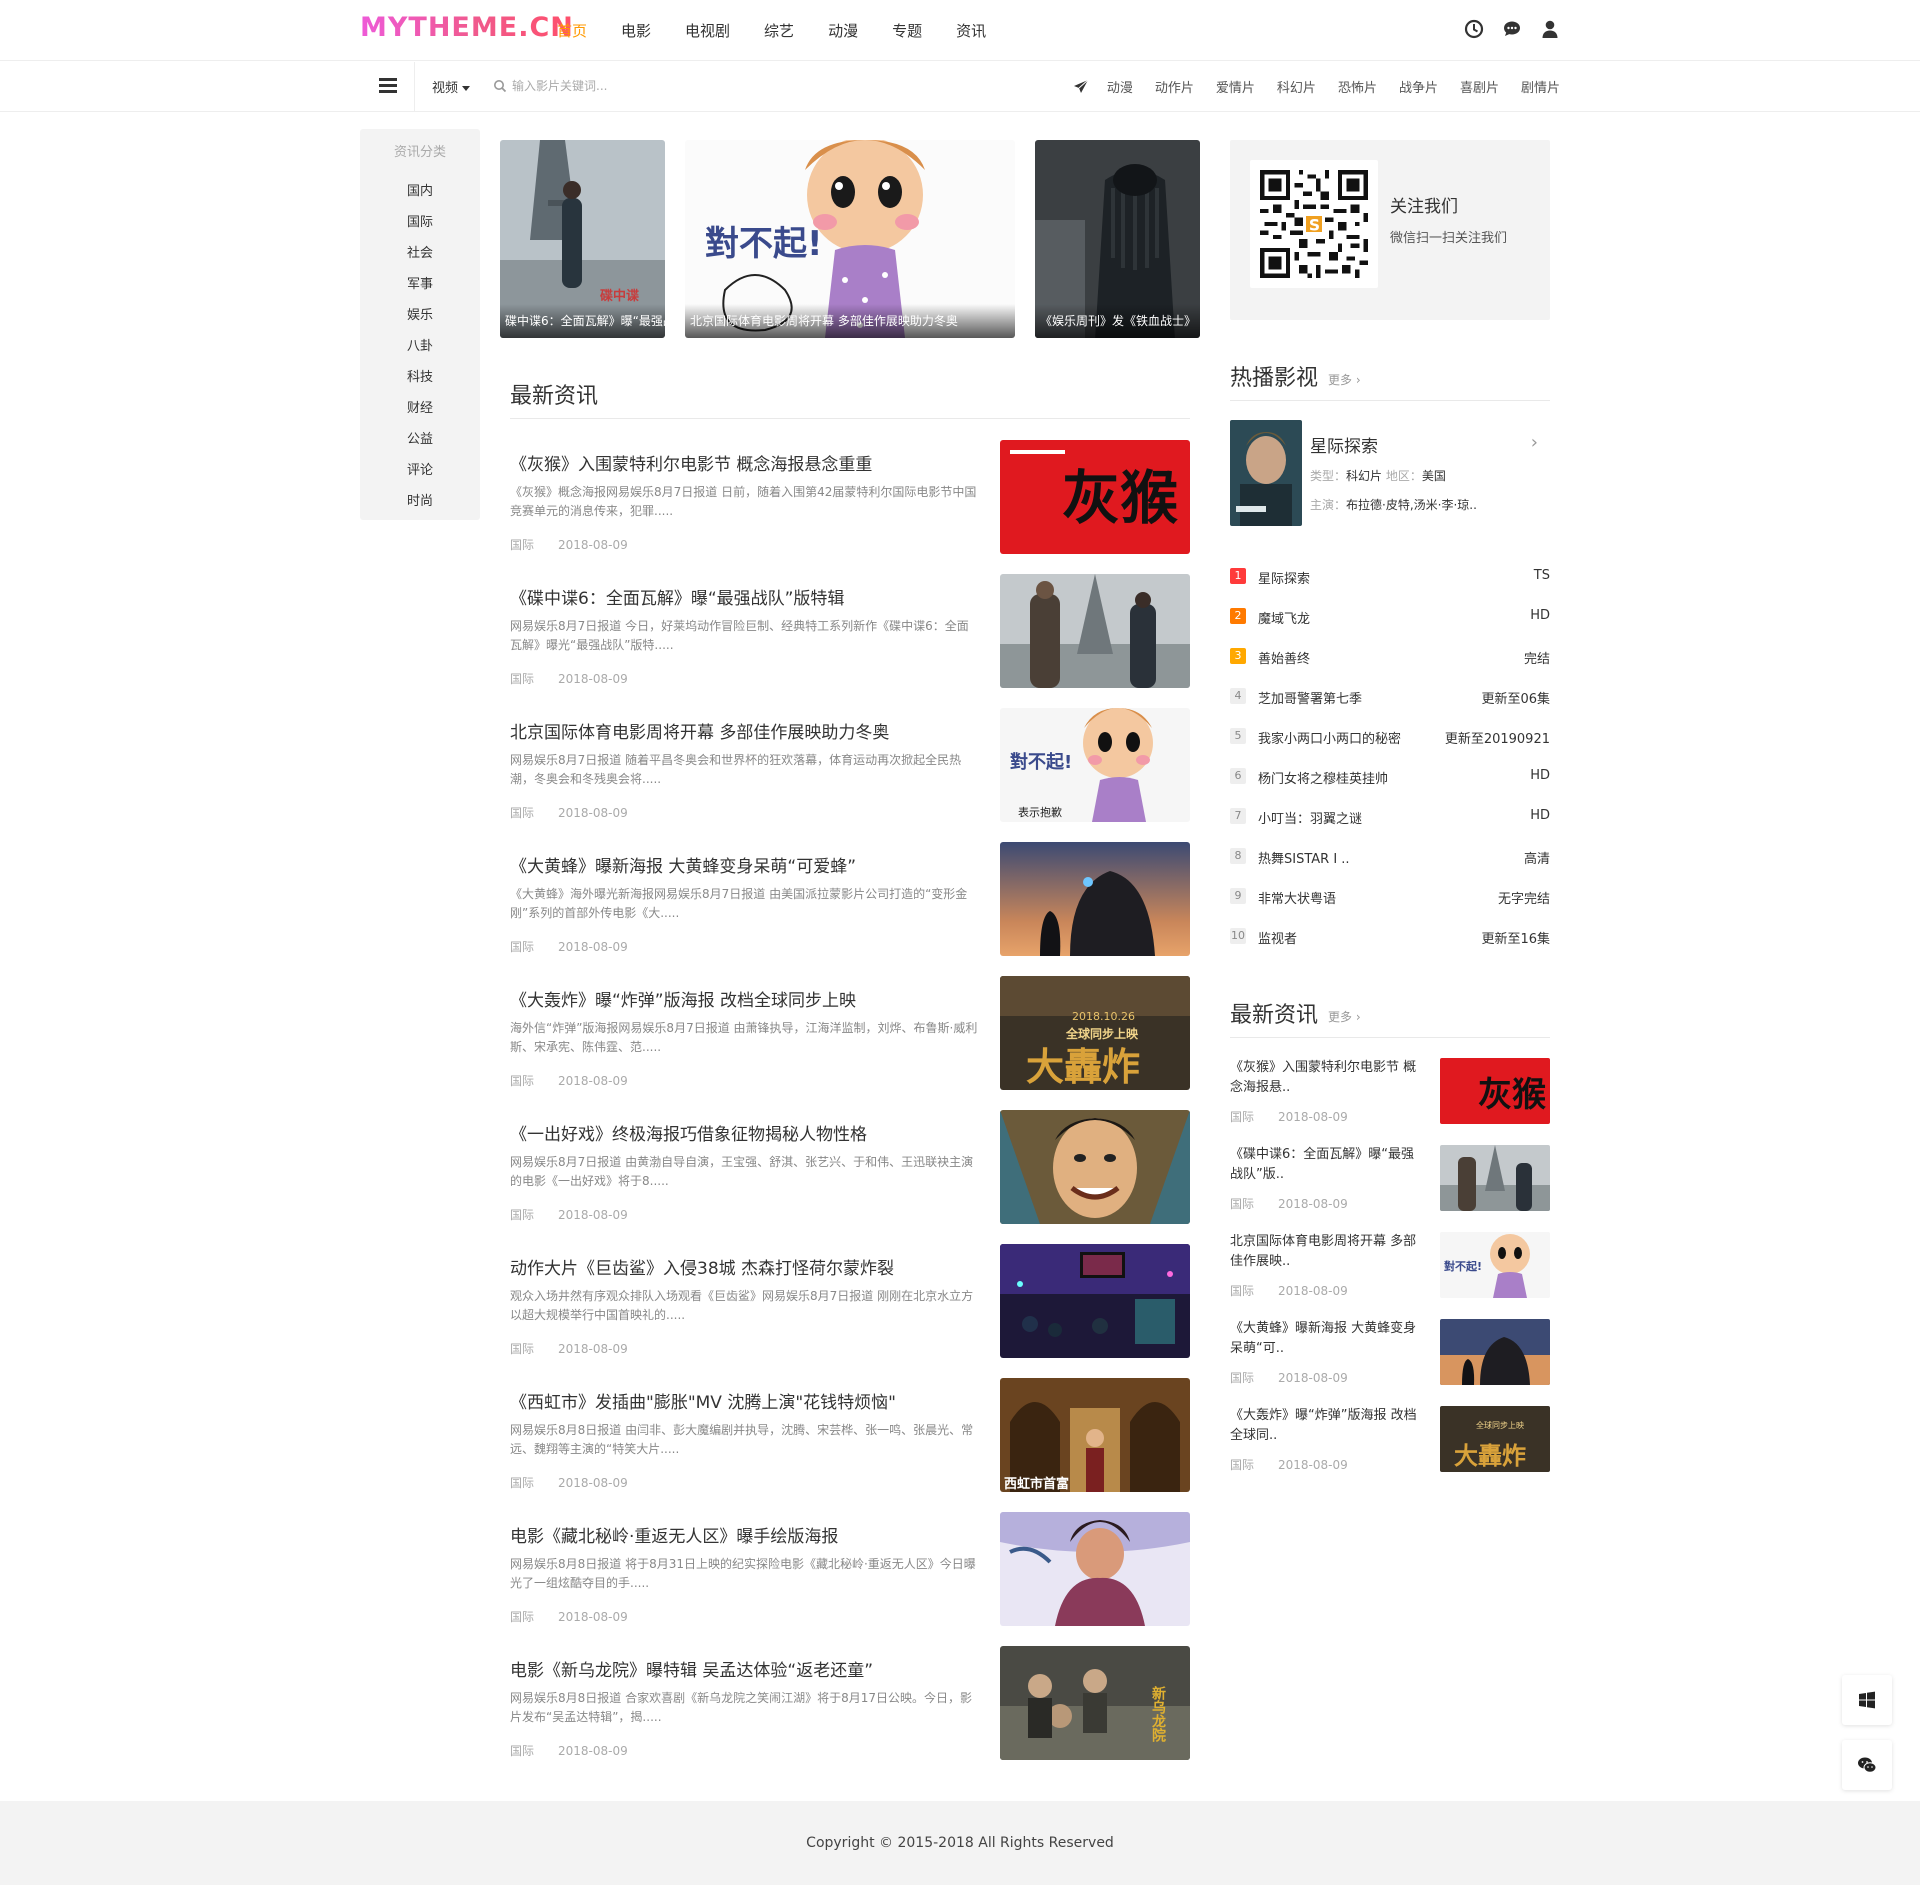  Describe the element at coordinates (755, 1534) in the screenshot. I see `news-title: 电影《藏北秘岭·重返无人区》曝手绘版海报` at that location.